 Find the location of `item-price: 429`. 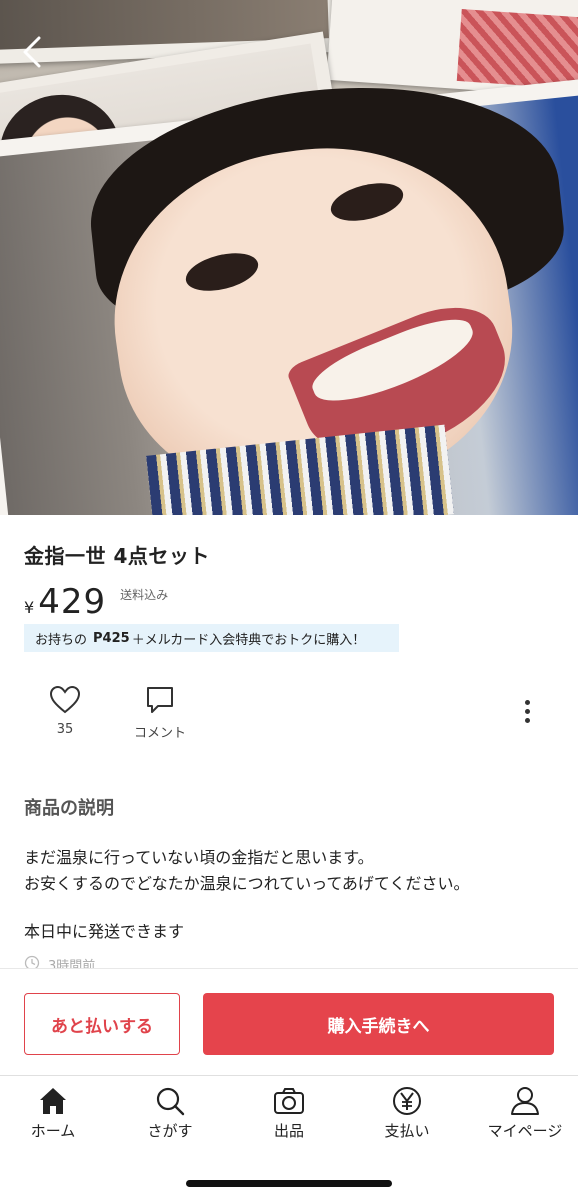

item-price: 429 is located at coordinates (72, 602).